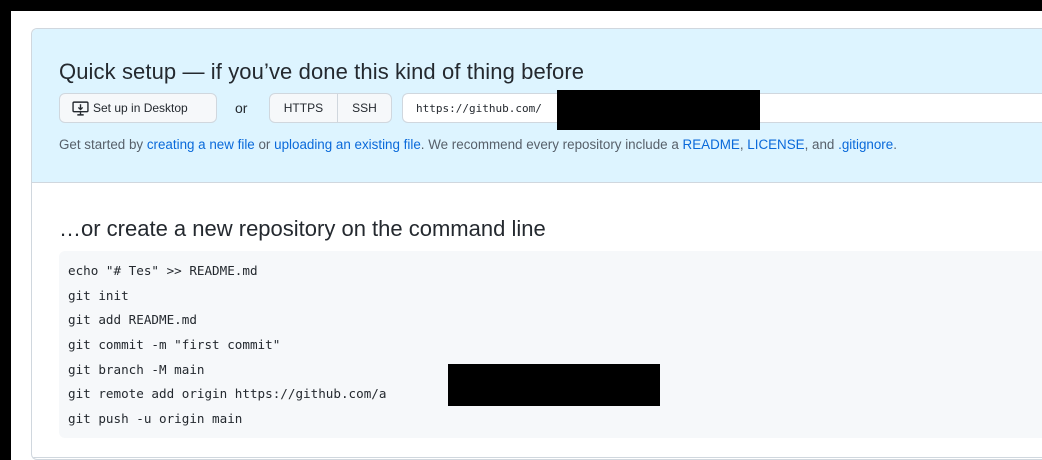  I want to click on code-line: git add README.md, so click(132, 320).